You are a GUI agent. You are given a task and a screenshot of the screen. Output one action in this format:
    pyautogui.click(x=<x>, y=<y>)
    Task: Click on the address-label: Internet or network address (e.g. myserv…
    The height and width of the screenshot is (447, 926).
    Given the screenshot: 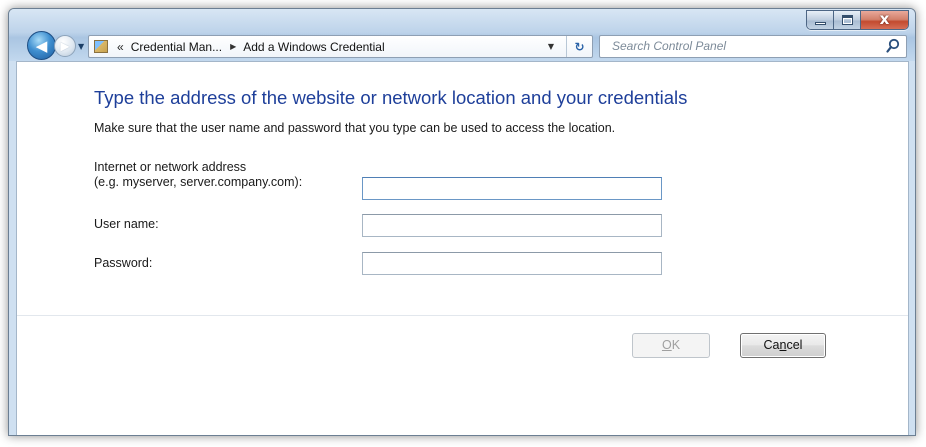 What is the action you would take?
    pyautogui.click(x=198, y=175)
    